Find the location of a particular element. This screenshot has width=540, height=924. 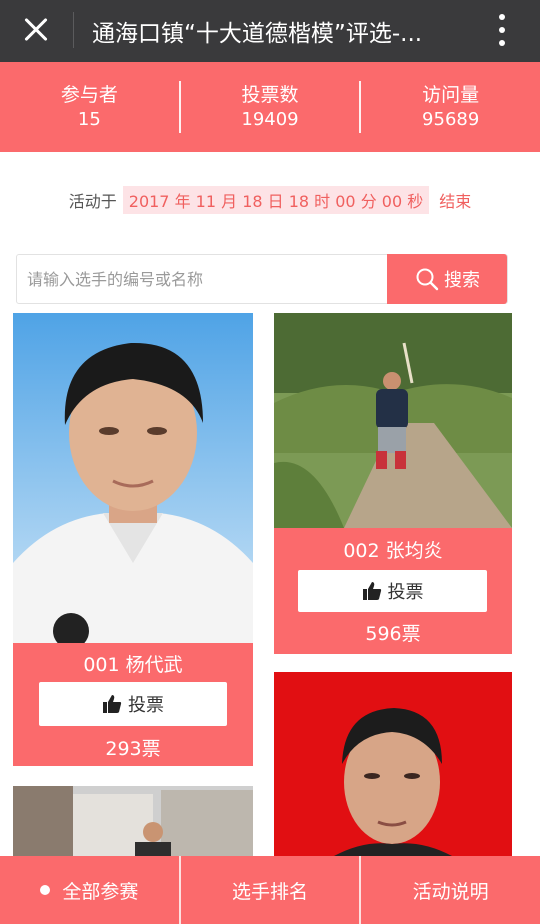

nav-label: 全部参赛 is located at coordinates (100, 891).